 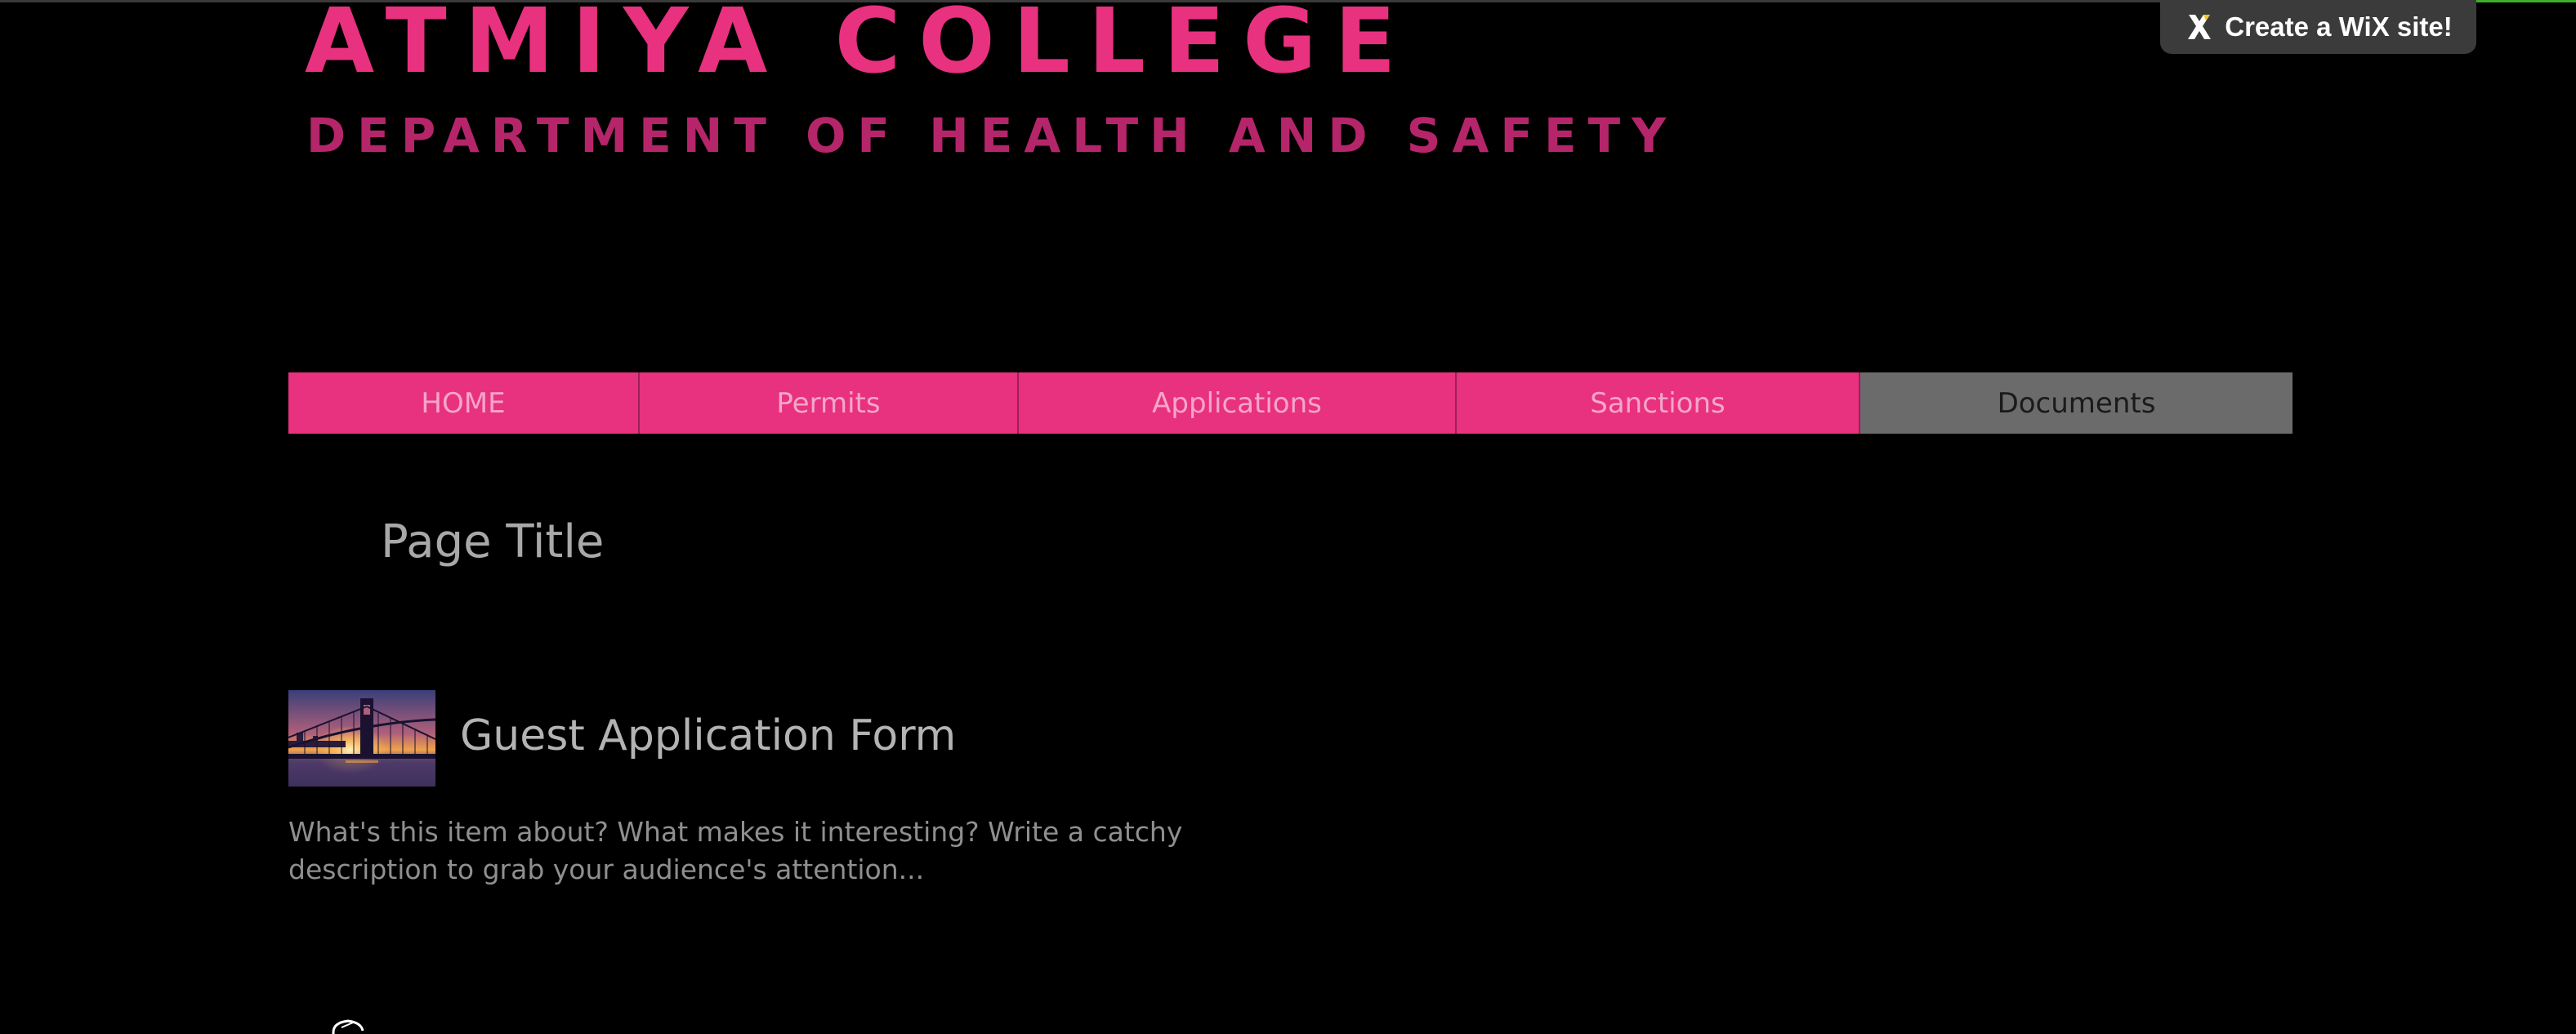 I want to click on nav-item-label: Applications, so click(x=1237, y=403).